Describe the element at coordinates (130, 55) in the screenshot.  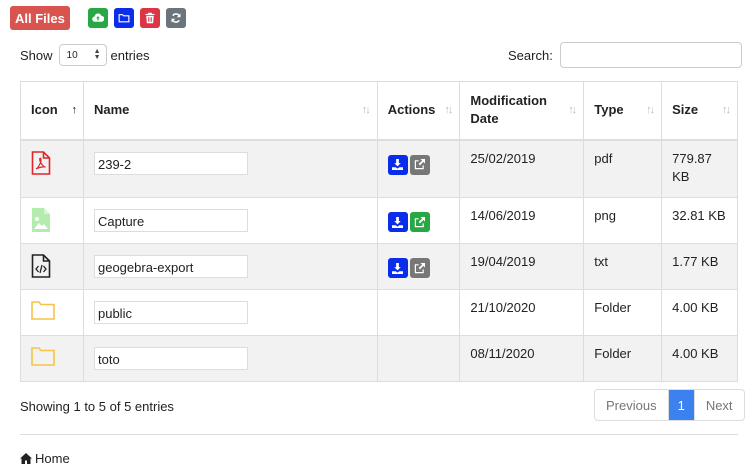
I see `entries-label: entries` at that location.